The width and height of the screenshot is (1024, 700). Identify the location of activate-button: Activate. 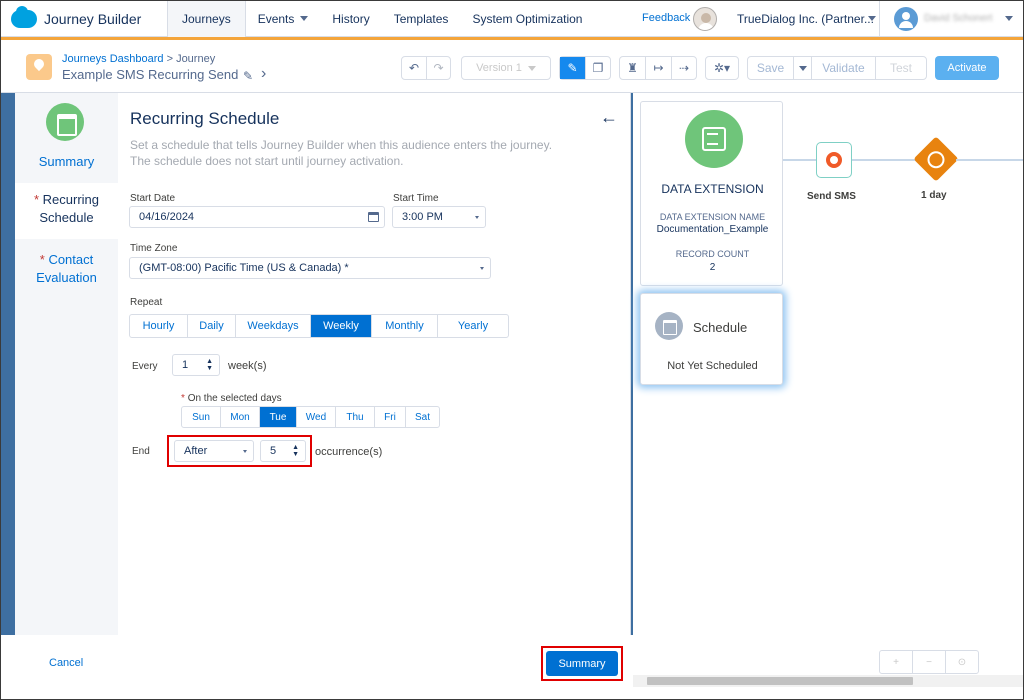
(967, 68).